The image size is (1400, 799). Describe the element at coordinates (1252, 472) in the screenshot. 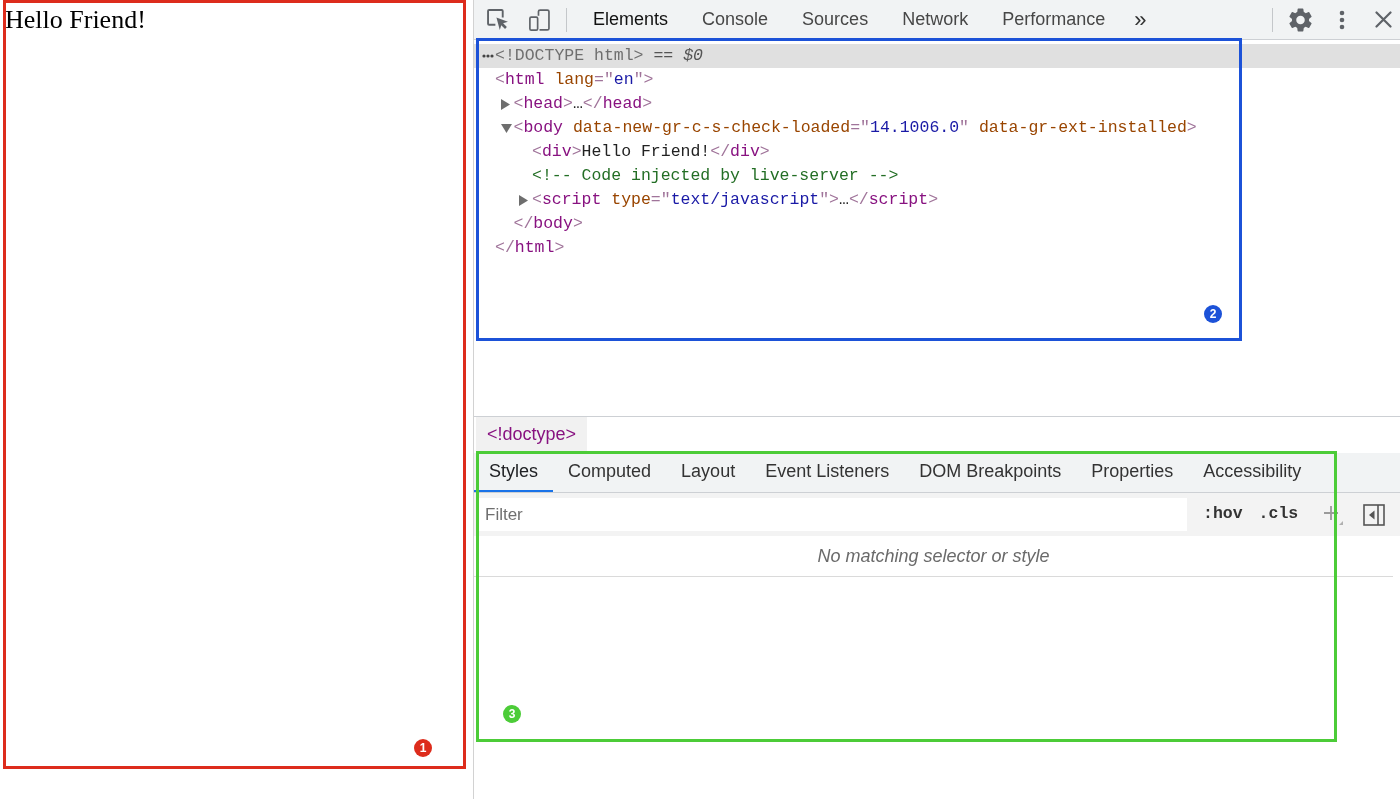

I see `sidebar-tab: Accessibility` at that location.